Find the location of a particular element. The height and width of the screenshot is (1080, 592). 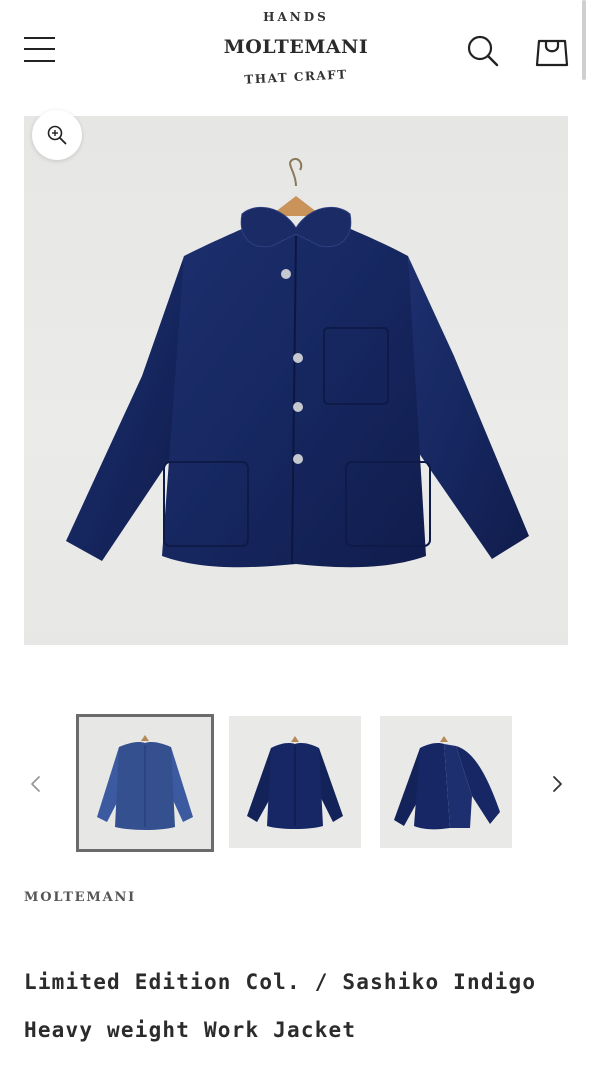

search-icon is located at coordinates (483, 51).